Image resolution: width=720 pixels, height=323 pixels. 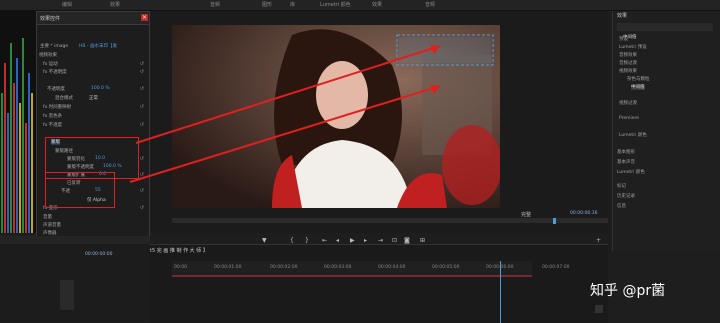 What do you see at coordinates (284, 267) in the screenshot?
I see `ruler-tick: 00:00:02:00` at bounding box center [284, 267].